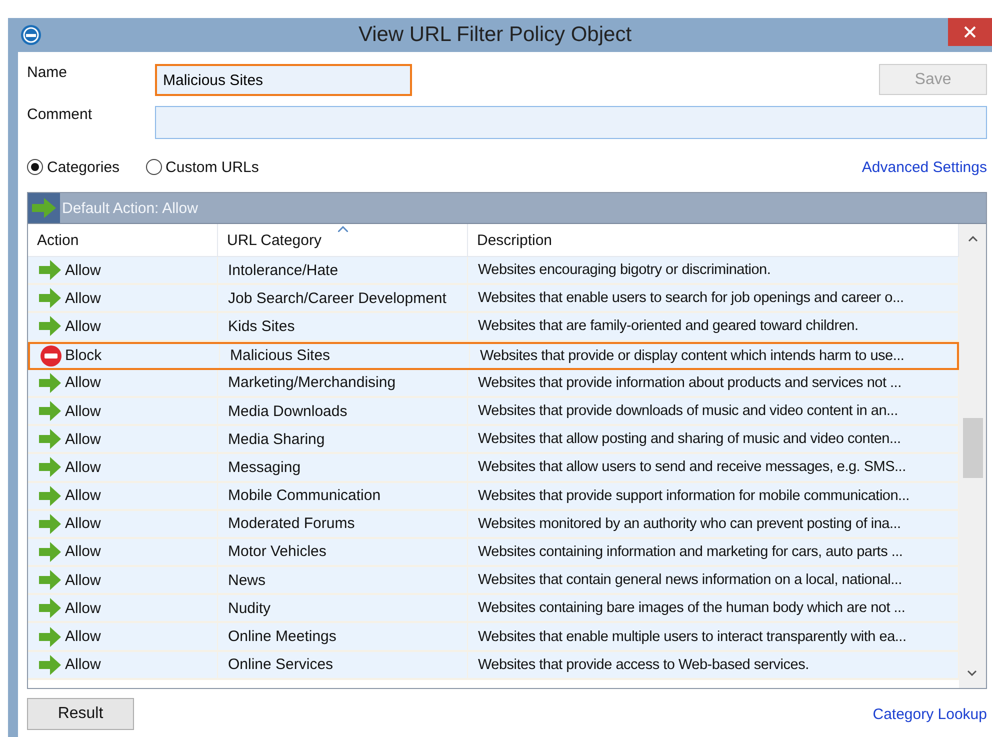 The height and width of the screenshot is (737, 992). I want to click on category-cell: Online Services, so click(281, 665).